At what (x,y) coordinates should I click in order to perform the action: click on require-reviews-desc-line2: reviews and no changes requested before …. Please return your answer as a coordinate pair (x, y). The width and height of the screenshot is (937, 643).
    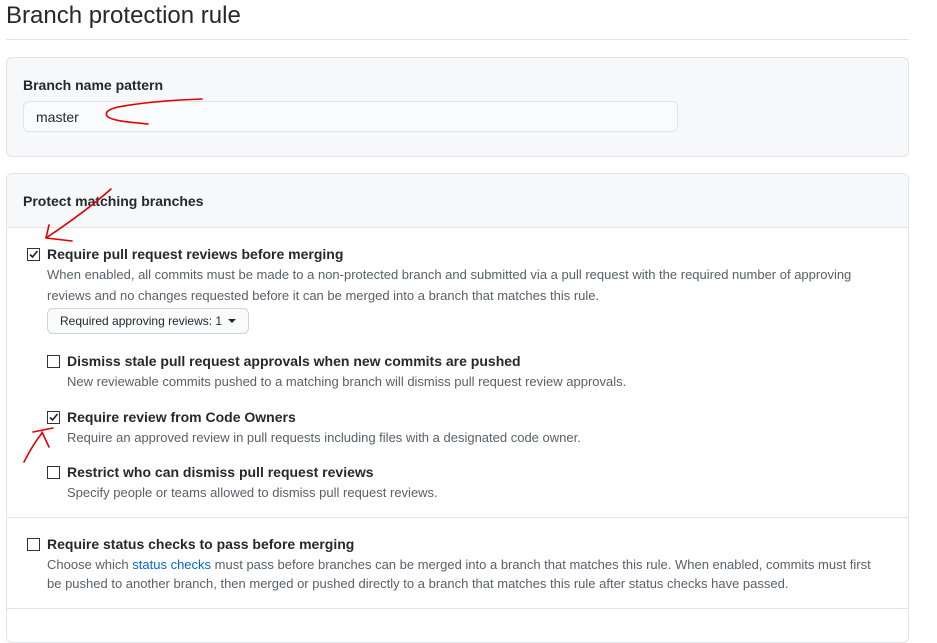
    Looking at the image, I should click on (323, 295).